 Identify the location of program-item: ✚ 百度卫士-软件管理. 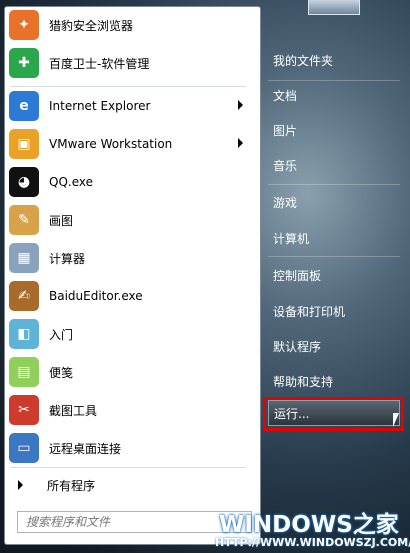
(127, 63).